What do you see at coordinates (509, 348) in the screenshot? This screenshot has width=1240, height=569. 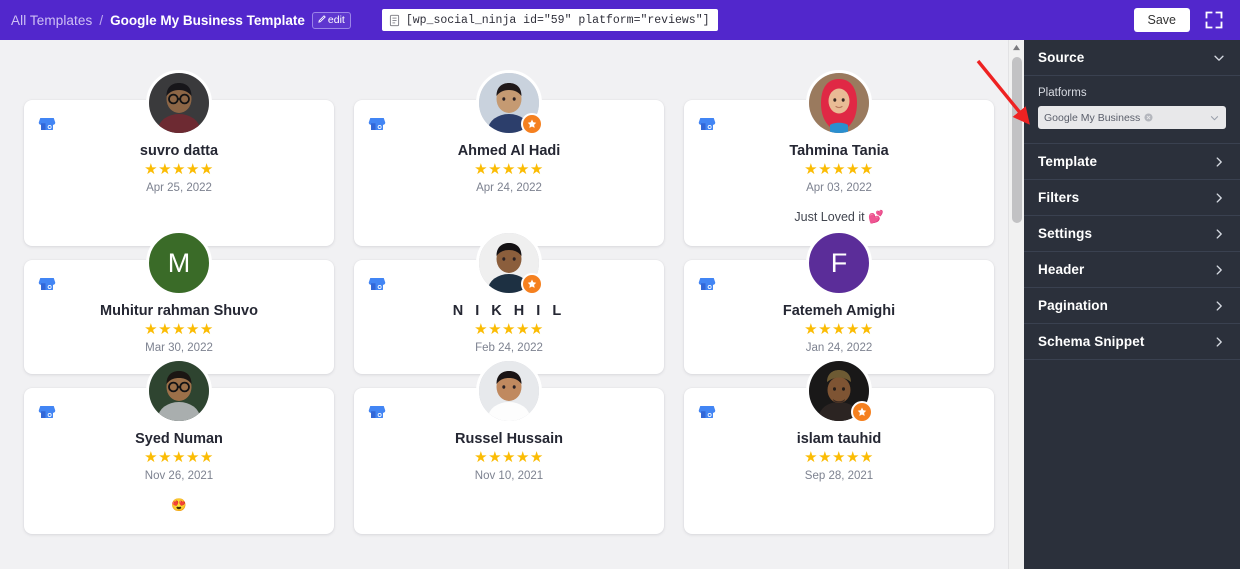 I see `review-date: Feb 24, 2022` at bounding box center [509, 348].